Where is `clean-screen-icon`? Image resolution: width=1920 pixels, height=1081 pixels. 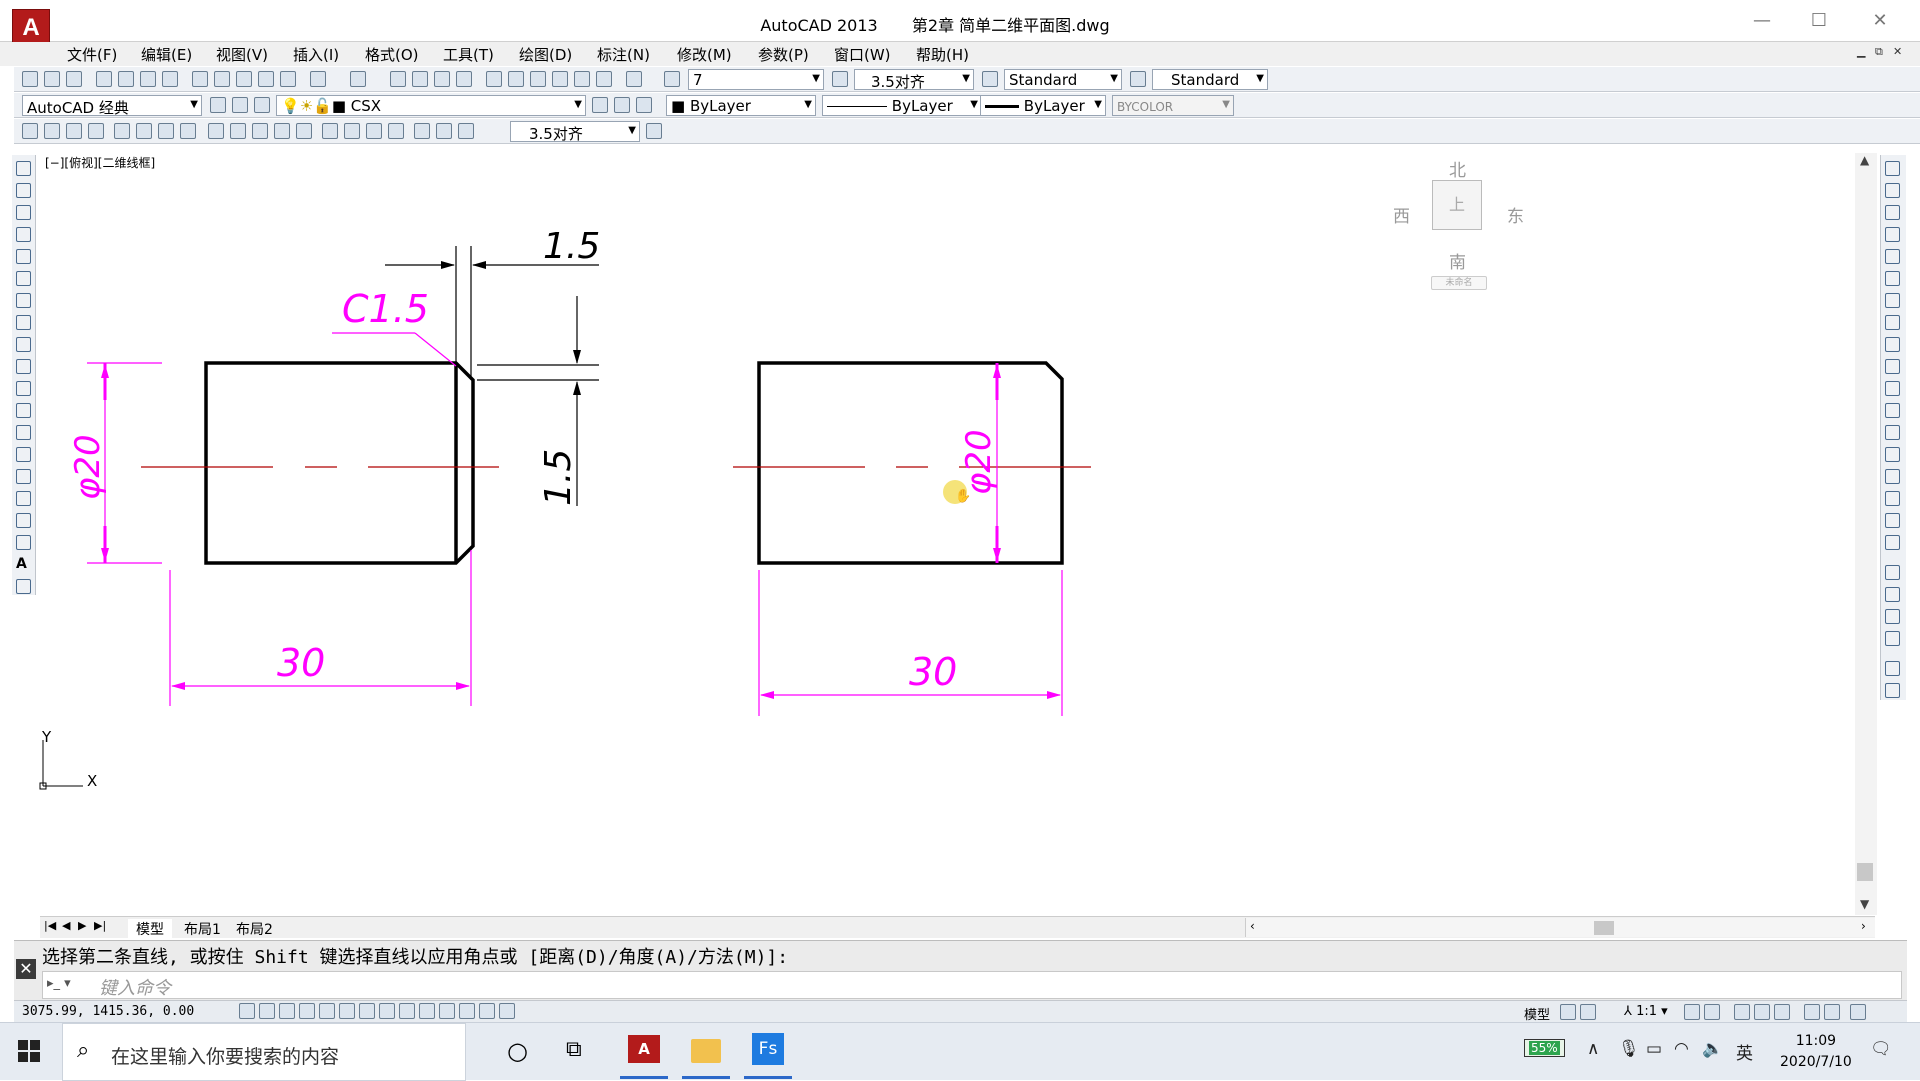
clean-screen-icon is located at coordinates (1858, 1012).